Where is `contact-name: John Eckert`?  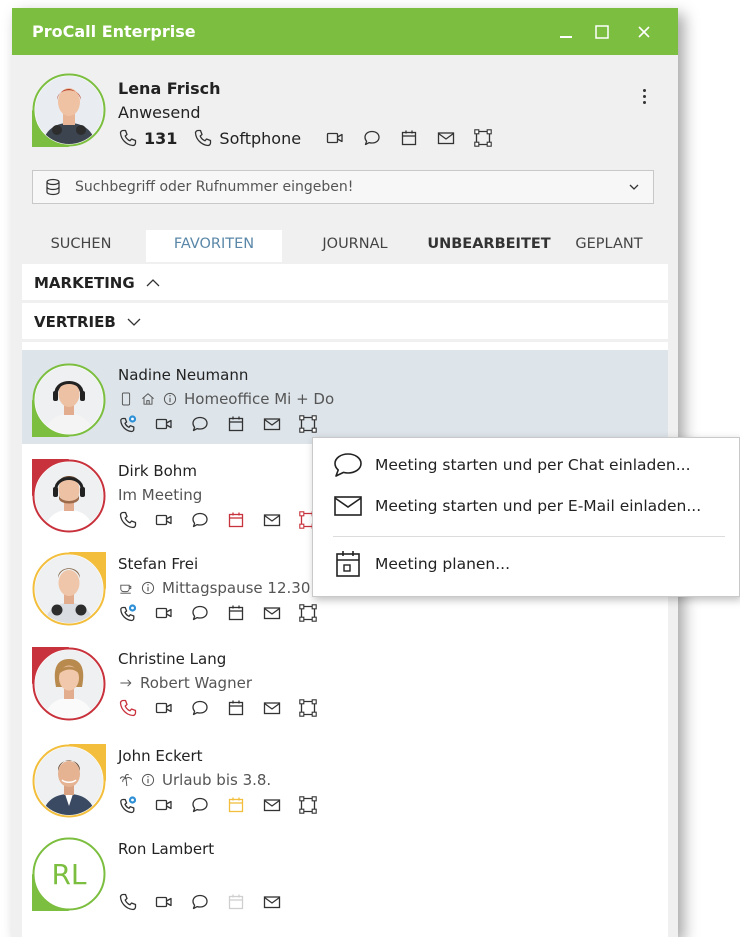 contact-name: John Eckert is located at coordinates (160, 756).